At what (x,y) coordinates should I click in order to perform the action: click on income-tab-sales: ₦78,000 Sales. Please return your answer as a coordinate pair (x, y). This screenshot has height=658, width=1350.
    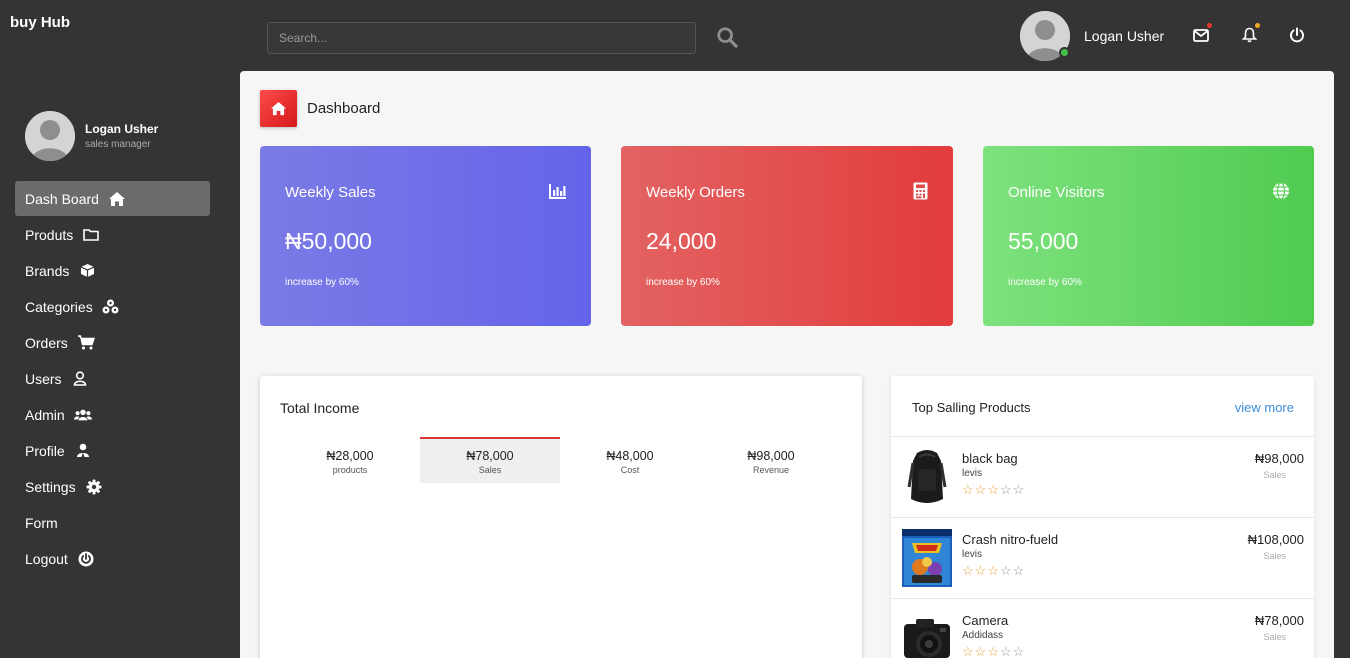
    Looking at the image, I should click on (490, 460).